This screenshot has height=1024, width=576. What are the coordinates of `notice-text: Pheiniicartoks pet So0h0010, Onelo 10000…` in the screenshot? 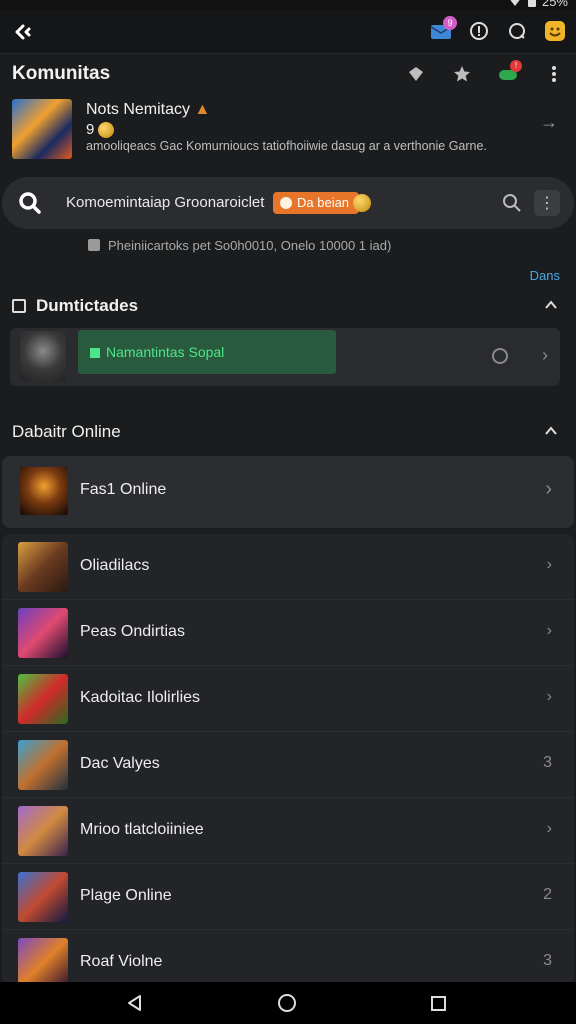 It's located at (250, 245).